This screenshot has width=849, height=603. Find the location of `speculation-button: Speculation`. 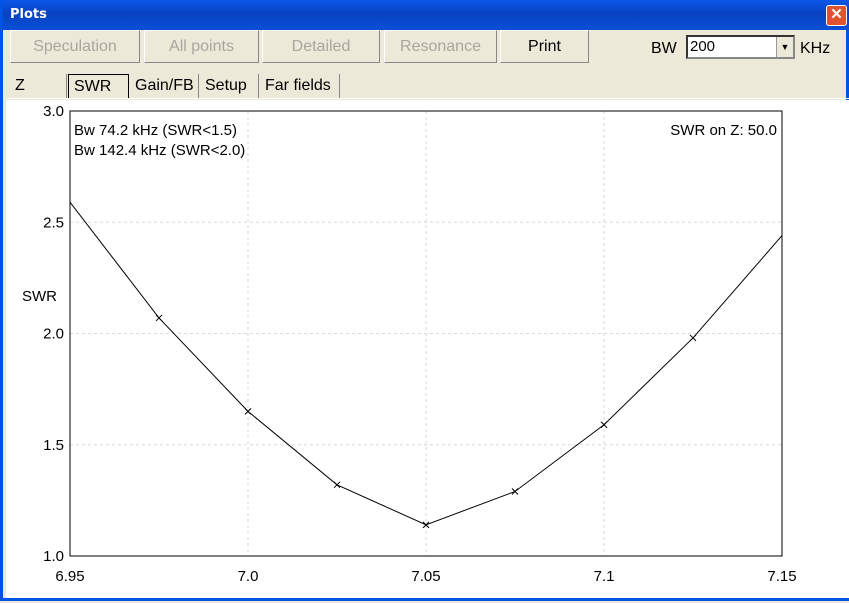

speculation-button: Speculation is located at coordinates (75, 46).